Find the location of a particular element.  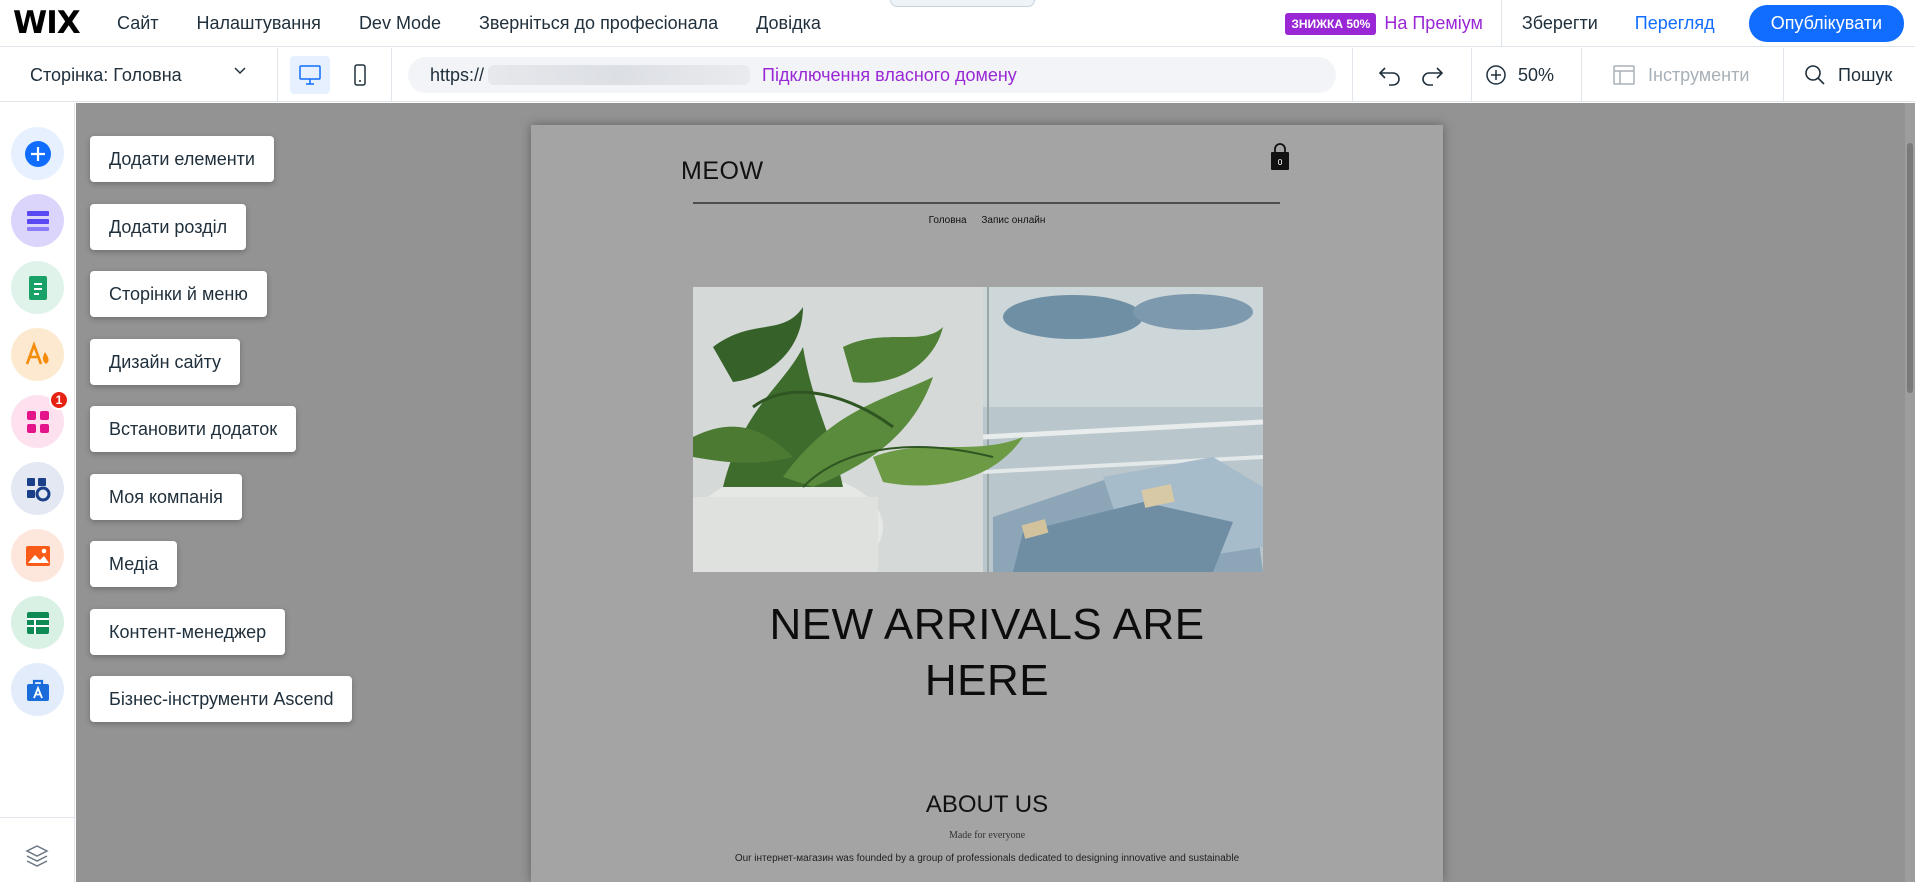

hero-title: NEW ARRIVALS ARE HERE is located at coordinates (987, 653).